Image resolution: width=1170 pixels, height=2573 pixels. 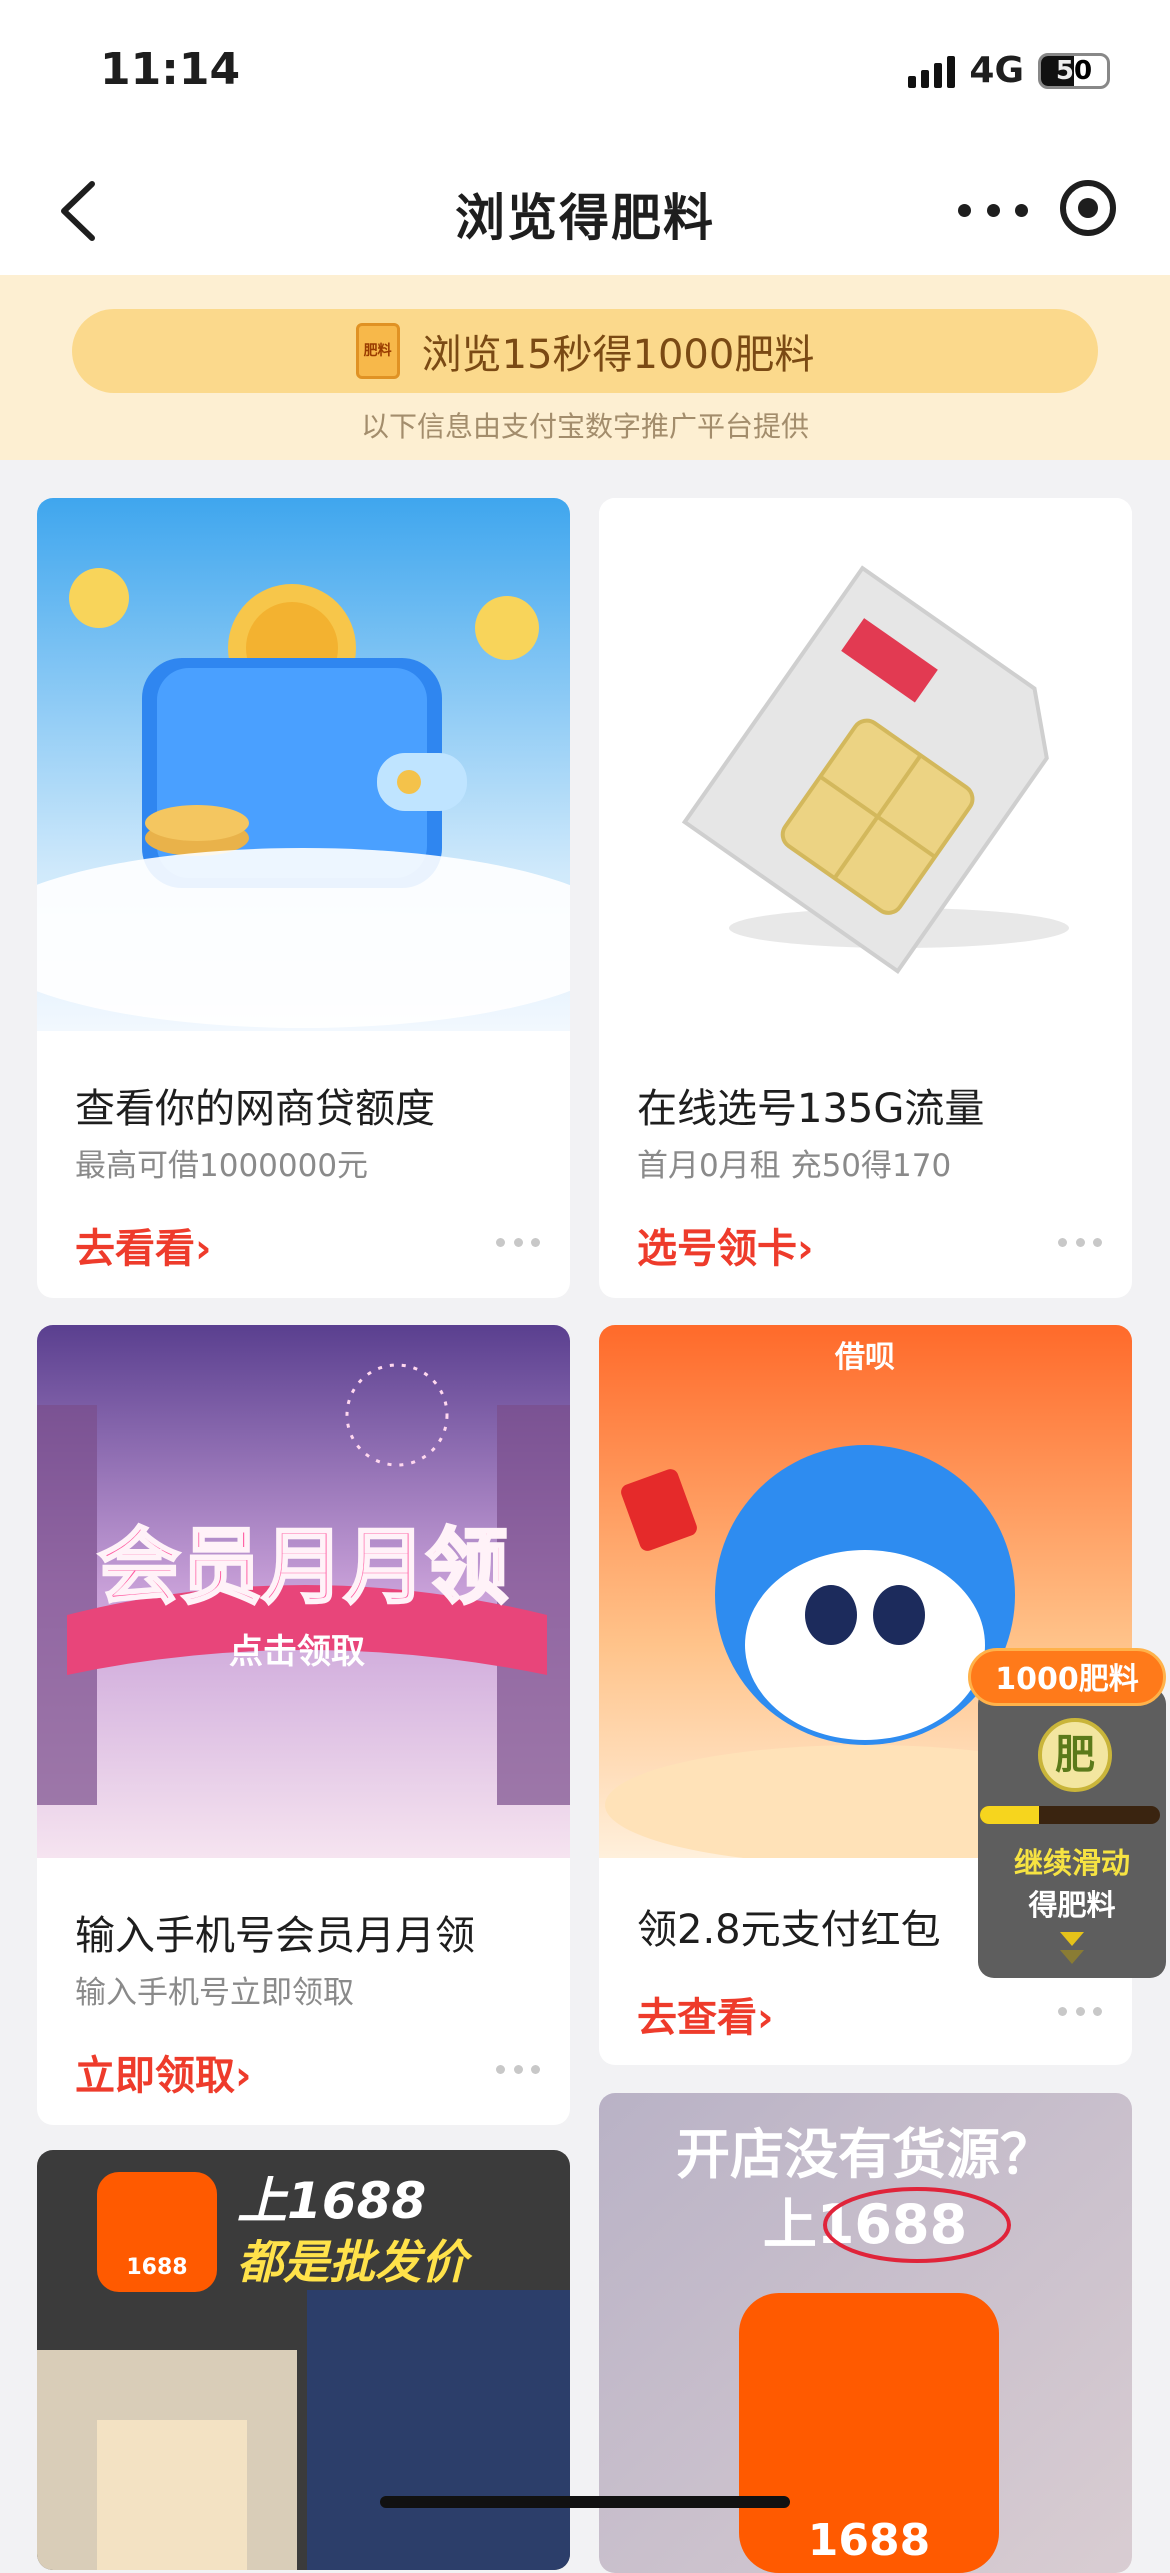 I want to click on banner-headline: 会员月月领, so click(x=303, y=1567).